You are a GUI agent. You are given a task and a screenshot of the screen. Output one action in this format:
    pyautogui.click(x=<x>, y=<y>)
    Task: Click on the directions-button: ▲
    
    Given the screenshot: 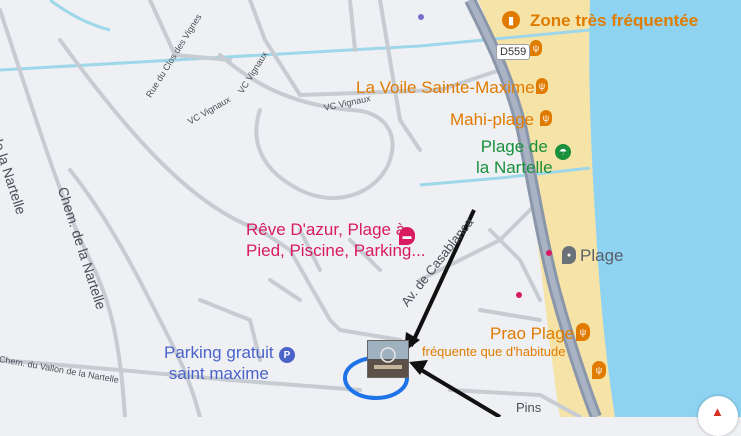 What is the action you would take?
    pyautogui.click(x=718, y=416)
    